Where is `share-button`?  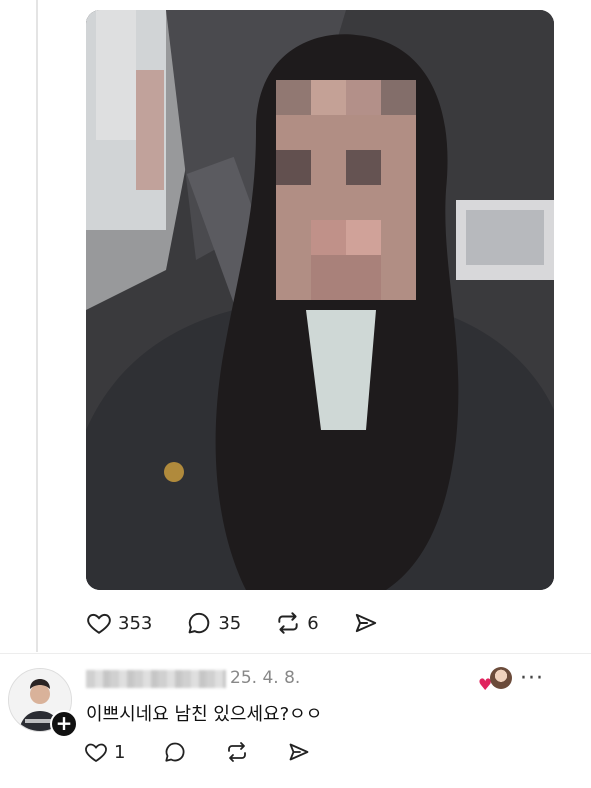 share-button is located at coordinates (366, 623).